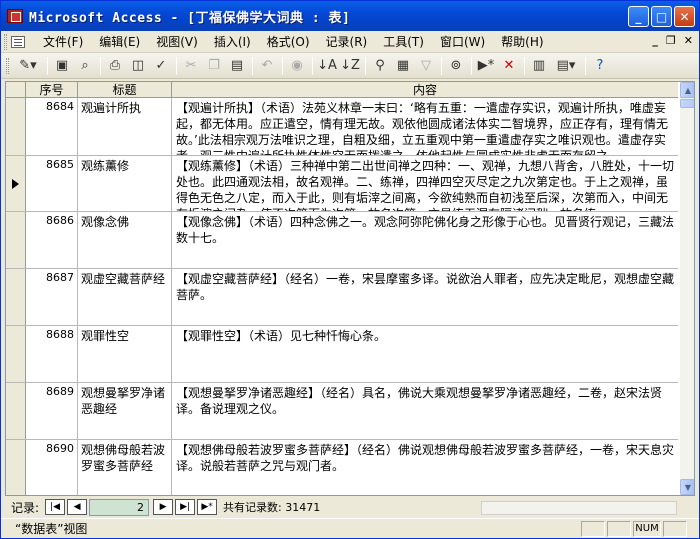 The image size is (700, 539). Describe the element at coordinates (566, 66) in the screenshot. I see `new-object-icon: ▤▾` at that location.